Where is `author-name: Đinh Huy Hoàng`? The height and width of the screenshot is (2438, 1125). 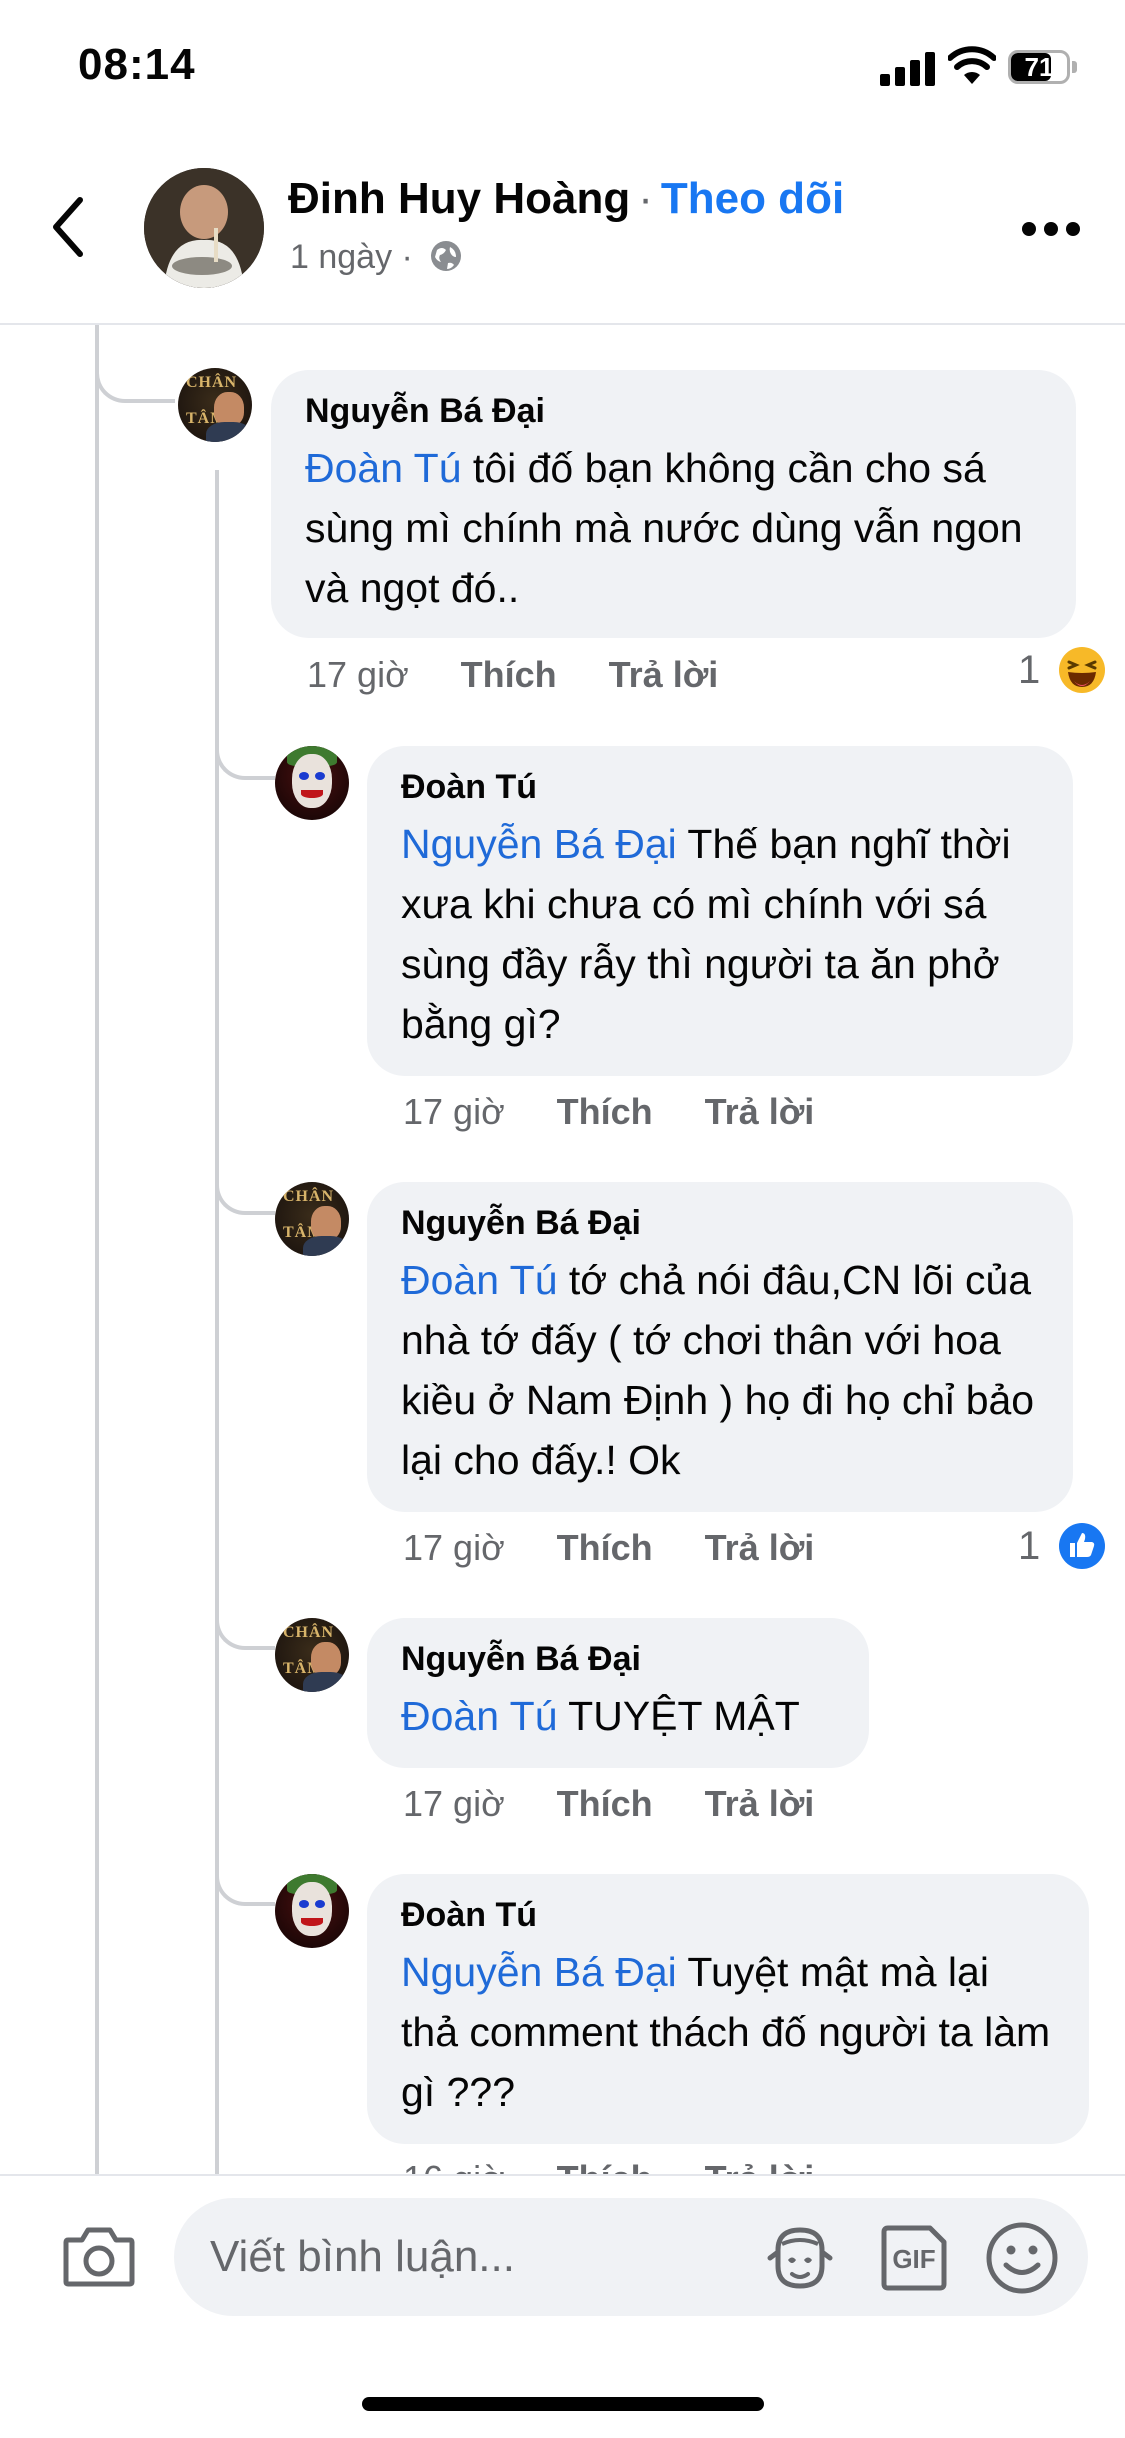 author-name: Đinh Huy Hoàng is located at coordinates (459, 198).